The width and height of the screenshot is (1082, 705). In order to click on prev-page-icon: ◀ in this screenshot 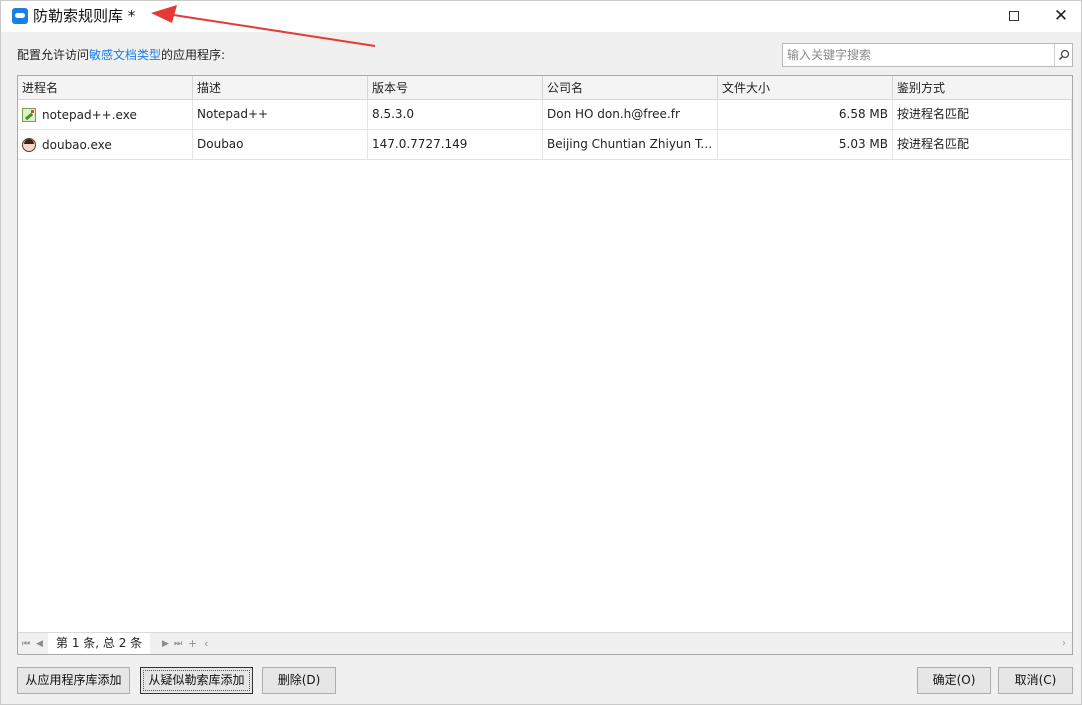, I will do `click(39, 644)`.